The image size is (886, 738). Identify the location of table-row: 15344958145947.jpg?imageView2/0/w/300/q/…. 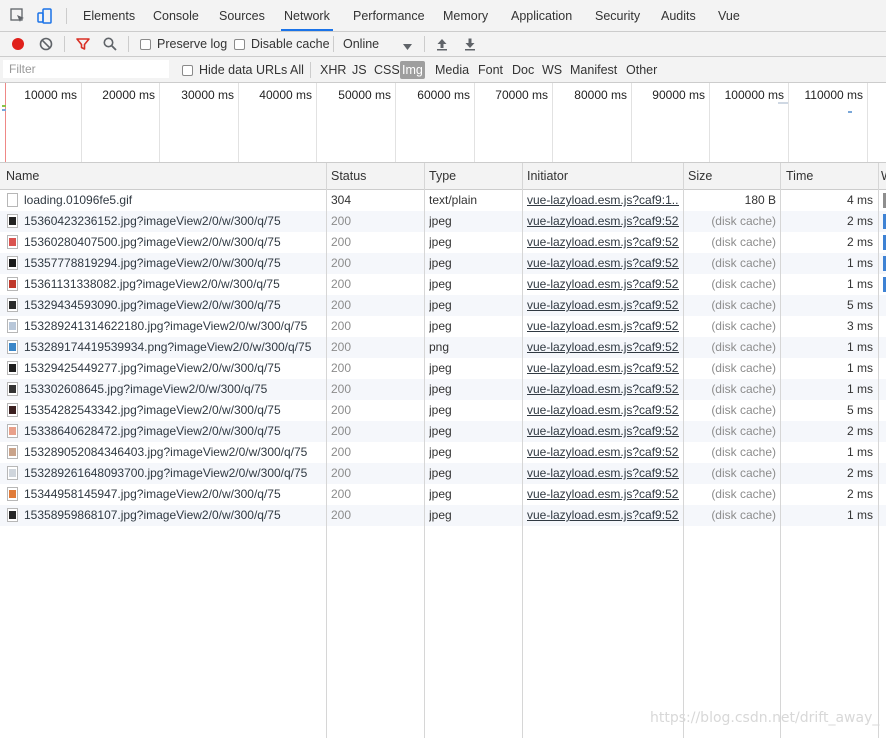
(443, 494).